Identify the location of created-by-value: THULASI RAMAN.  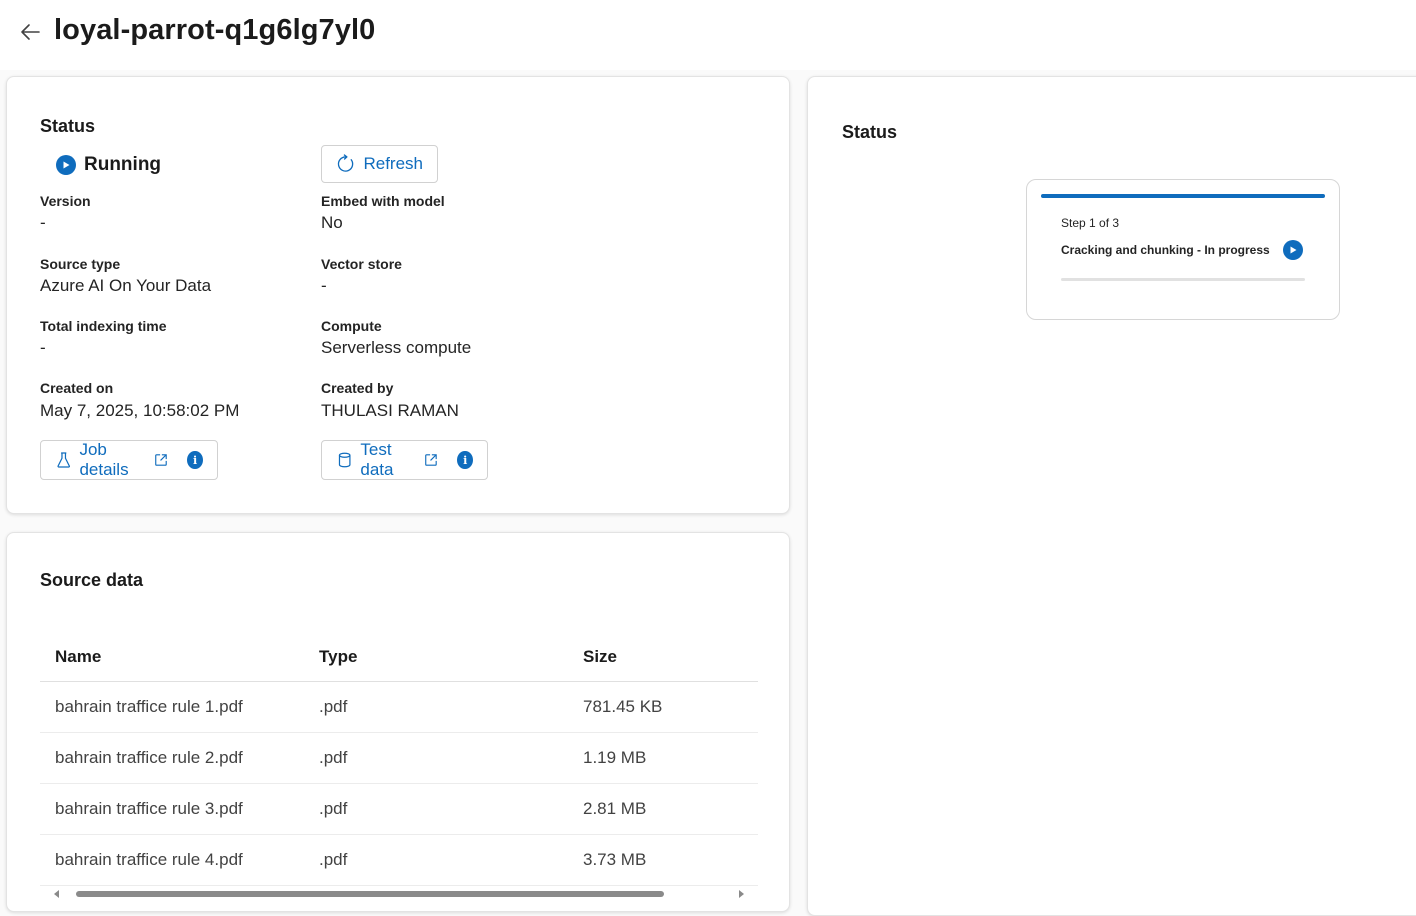
(390, 410).